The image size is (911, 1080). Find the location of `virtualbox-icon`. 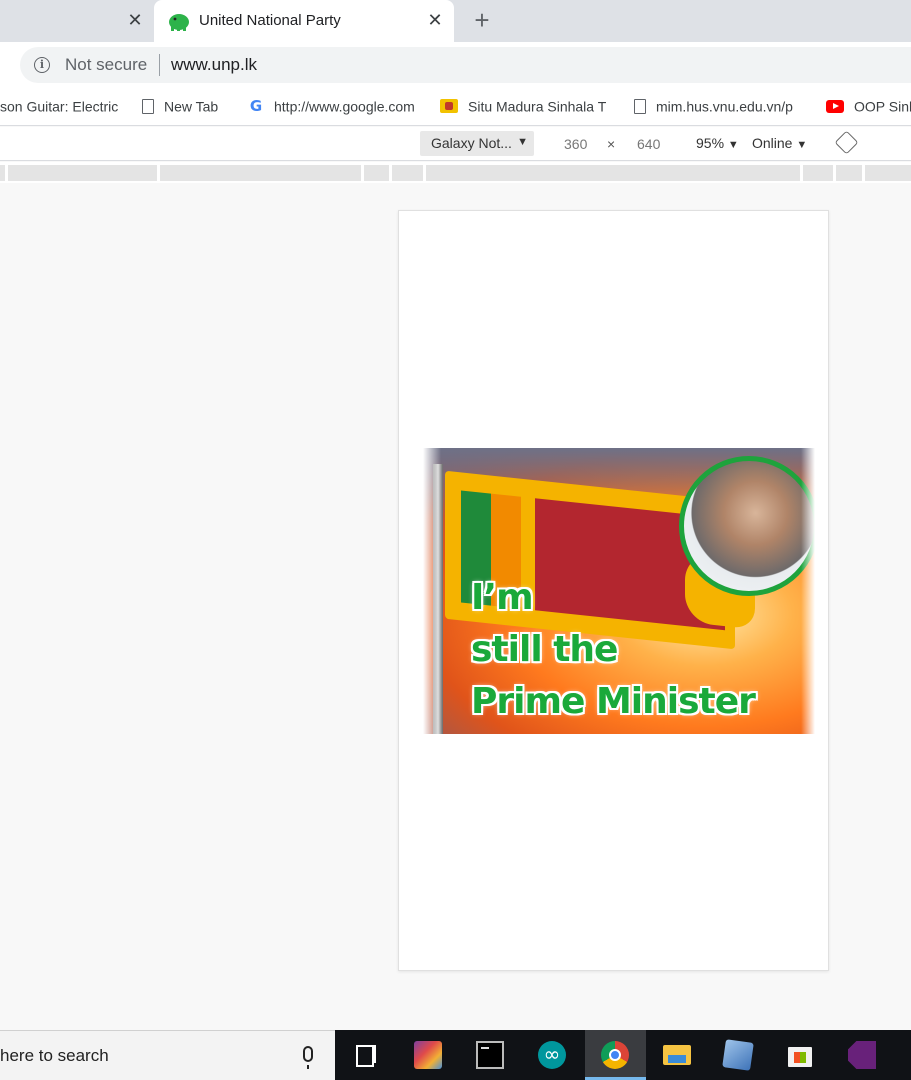

virtualbox-icon is located at coordinates (738, 1055).